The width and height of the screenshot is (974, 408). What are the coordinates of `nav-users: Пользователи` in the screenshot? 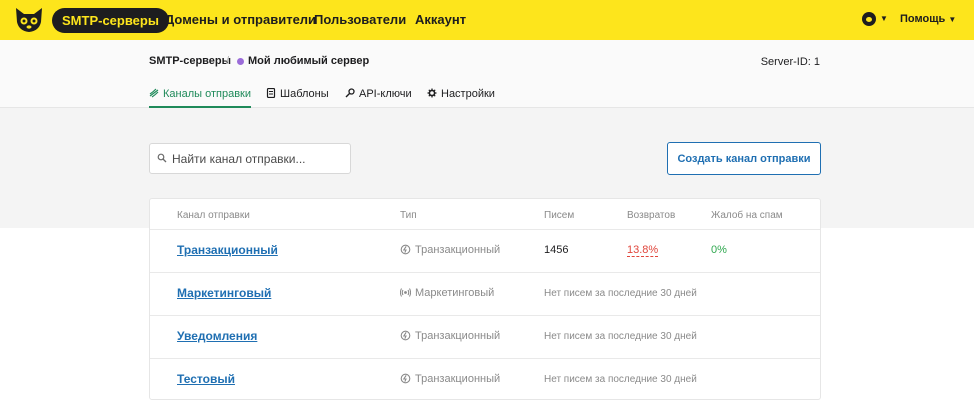 It's located at (360, 19).